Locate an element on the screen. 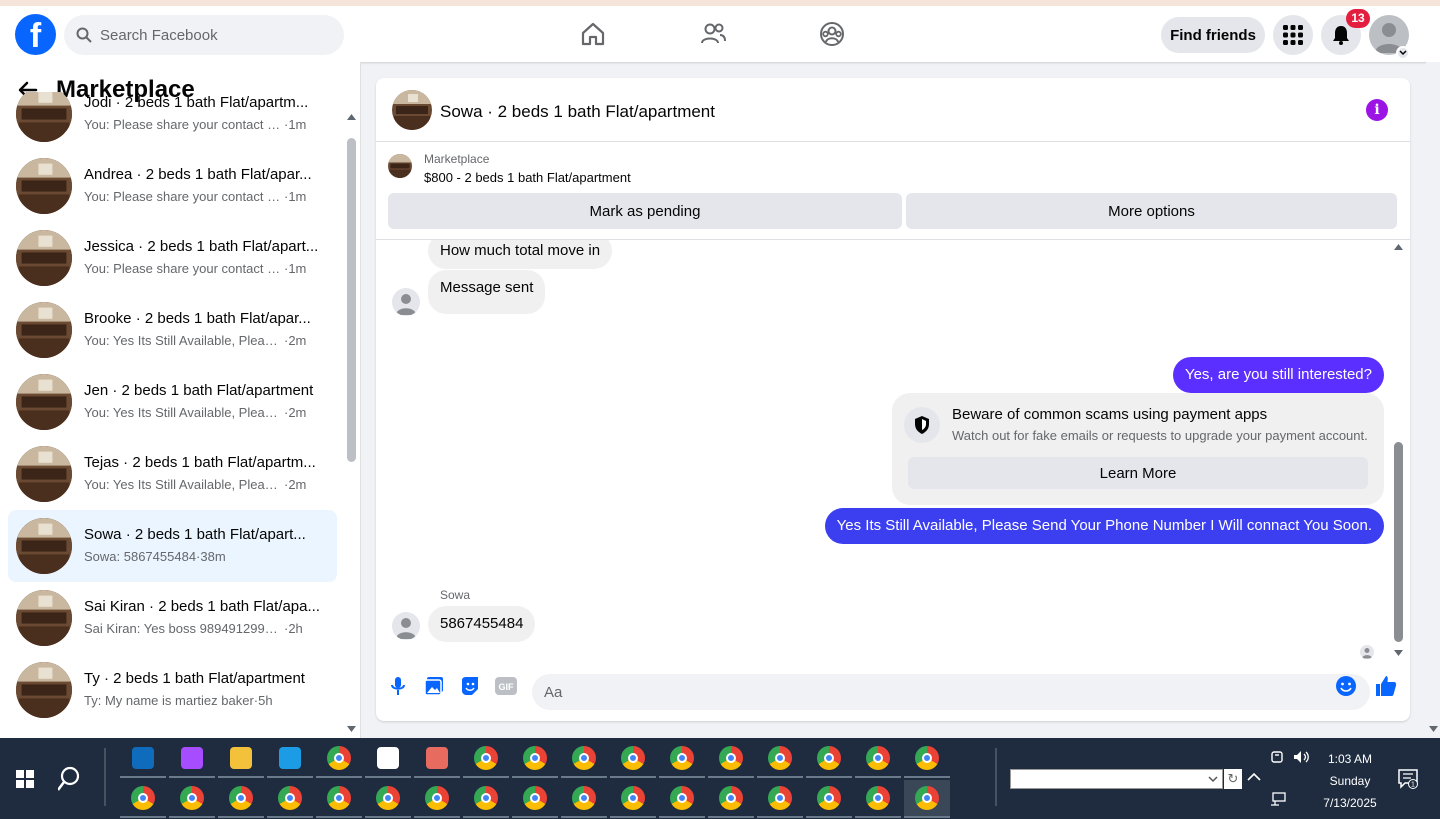 This screenshot has height=819, width=1440. sidebar-scrollbar is located at coordinates (351, 300).